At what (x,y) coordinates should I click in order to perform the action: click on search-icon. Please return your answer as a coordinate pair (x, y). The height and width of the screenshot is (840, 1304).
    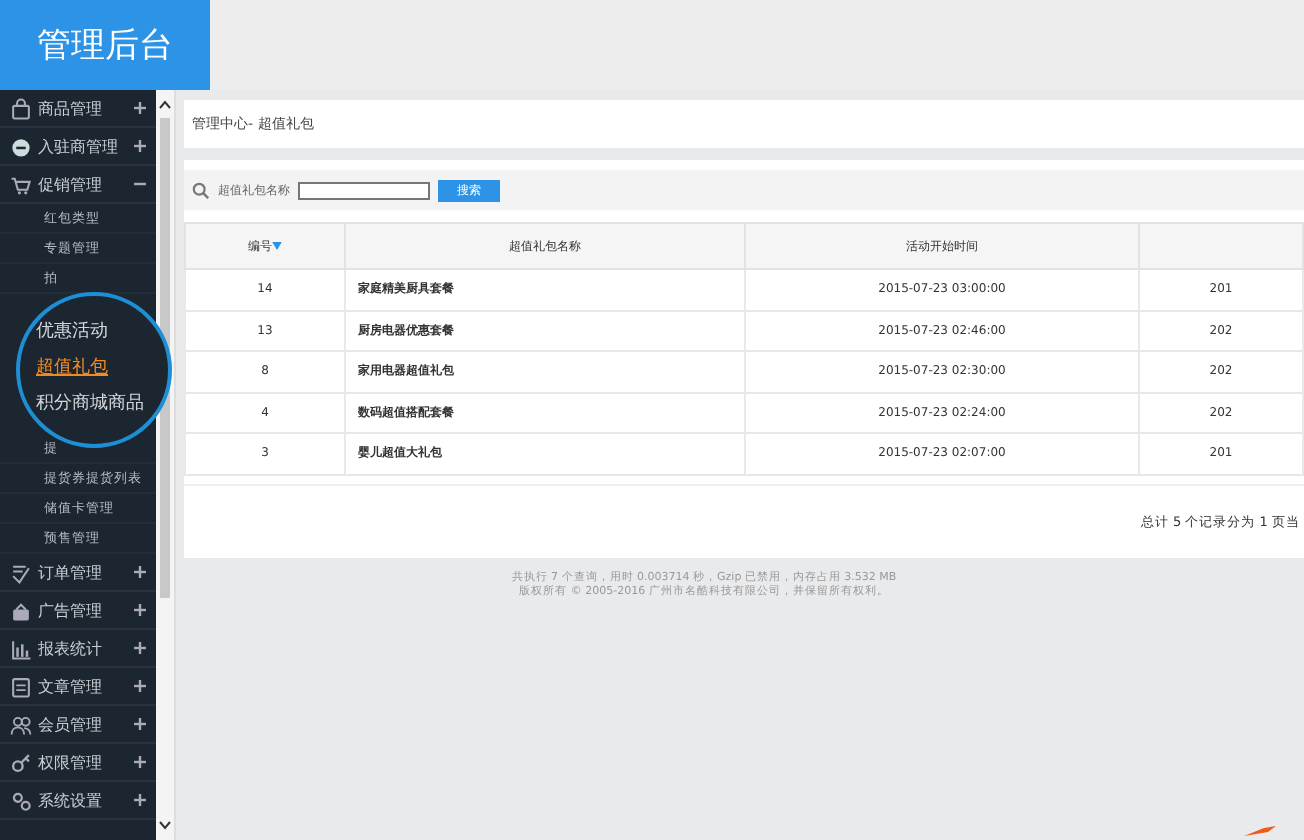
    Looking at the image, I should click on (201, 190).